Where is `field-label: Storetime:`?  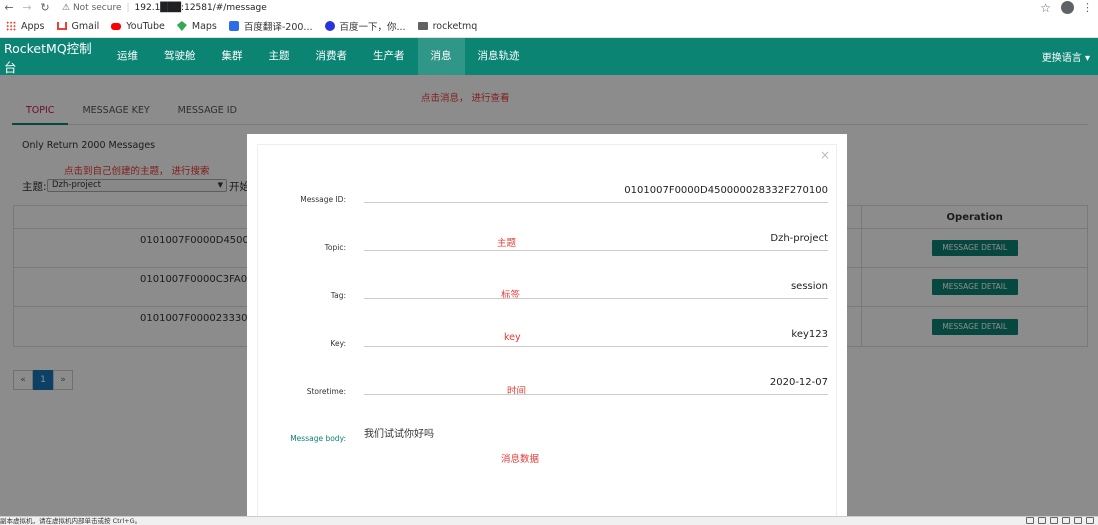
field-label: Storetime: is located at coordinates (326, 391).